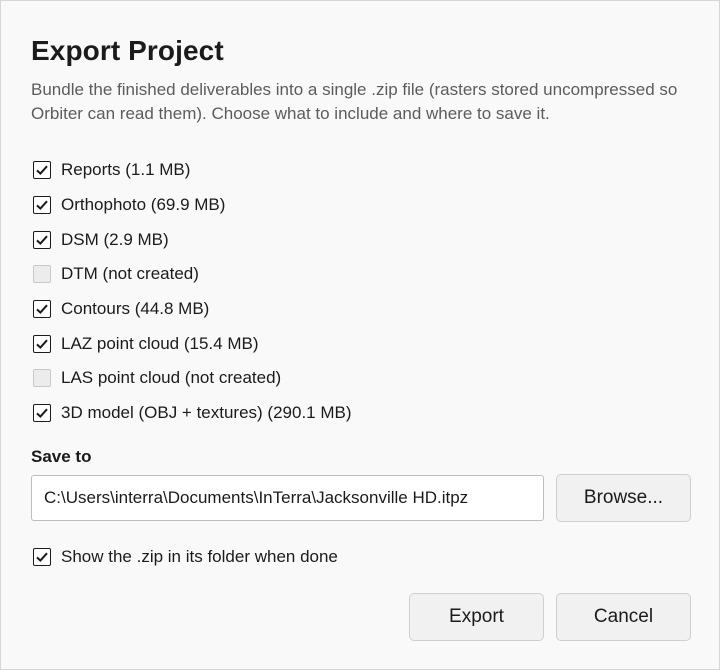 This screenshot has height=670, width=720. What do you see at coordinates (363, 378) in the screenshot?
I see `option-las-point-cloud: LAS point cloud (not created)` at bounding box center [363, 378].